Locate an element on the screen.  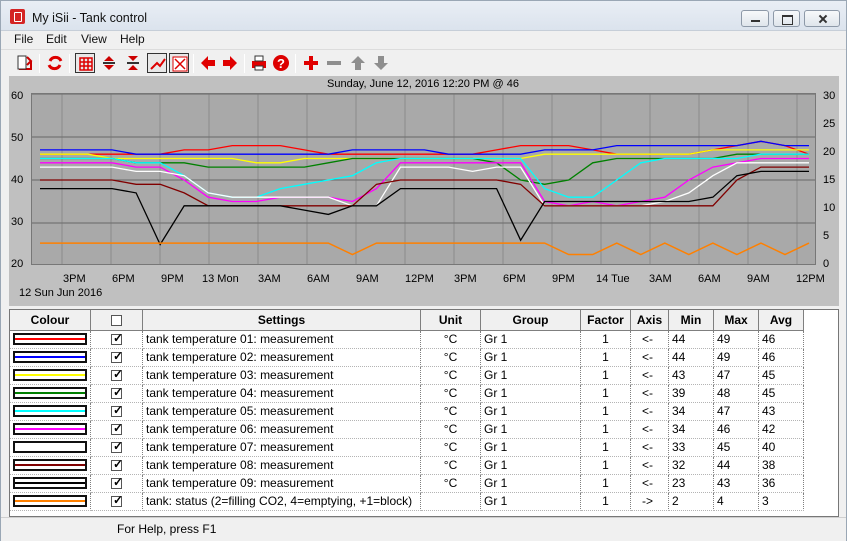
factor-cell: 1 is located at coordinates (605, 339).